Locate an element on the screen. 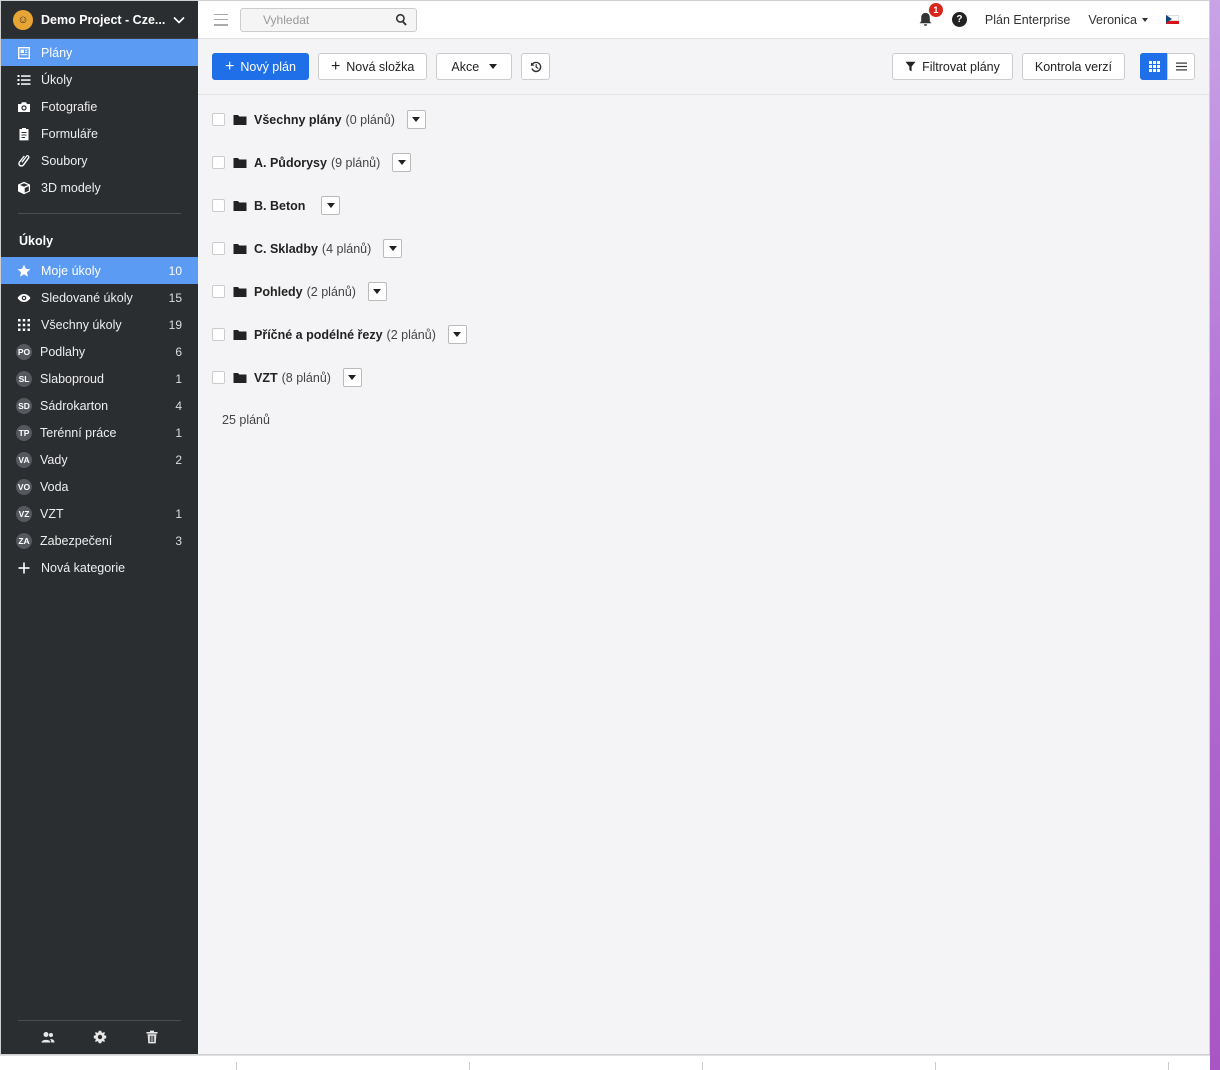 This screenshot has height=1070, width=1220. category-badge: TP is located at coordinates (24, 432).